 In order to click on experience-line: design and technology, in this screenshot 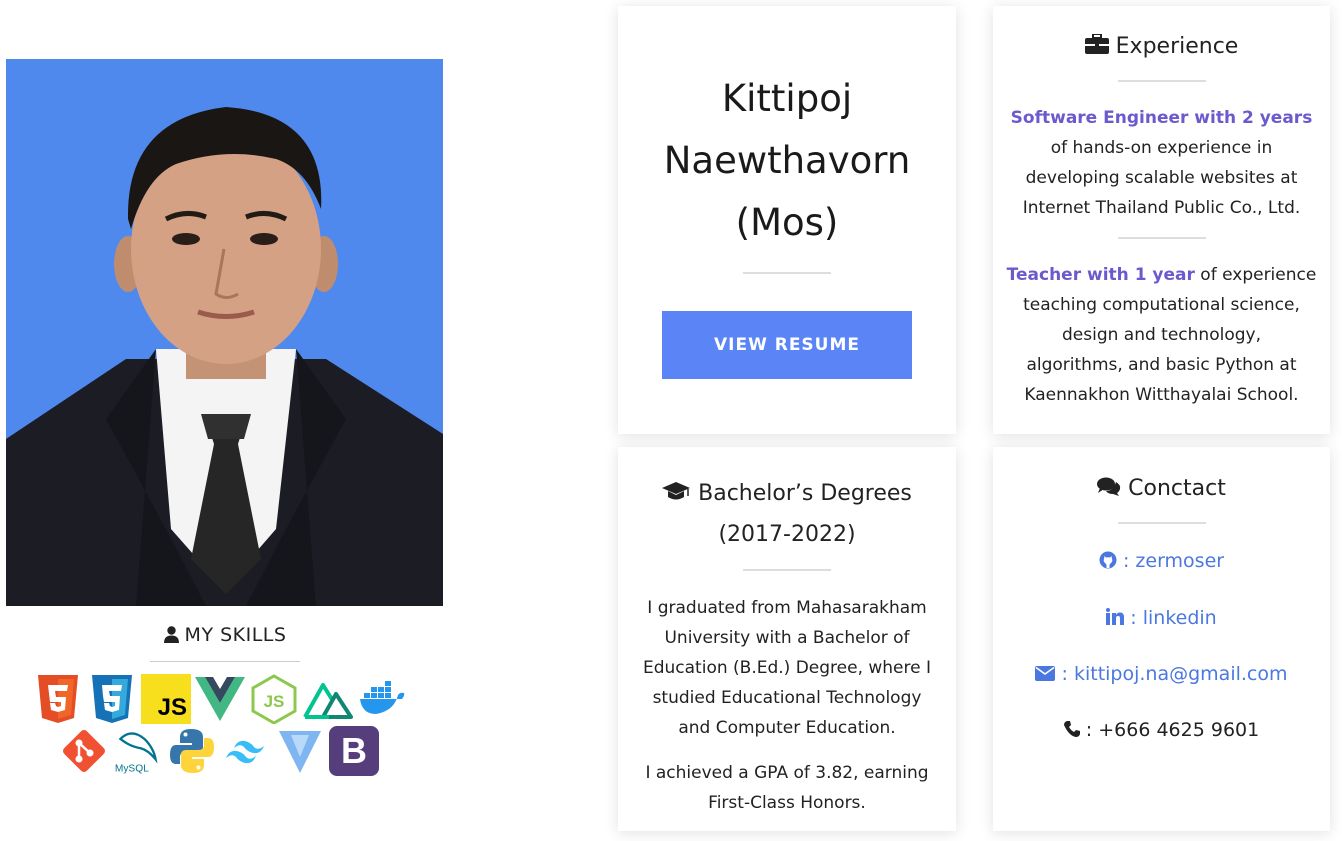, I will do `click(1161, 335)`.